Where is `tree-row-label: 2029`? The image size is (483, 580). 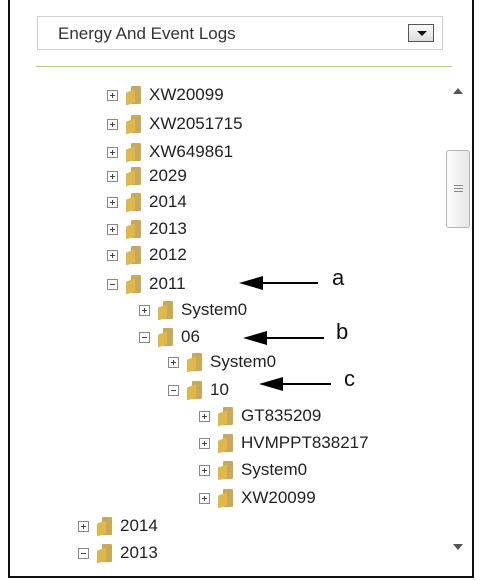 tree-row-label: 2029 is located at coordinates (168, 175).